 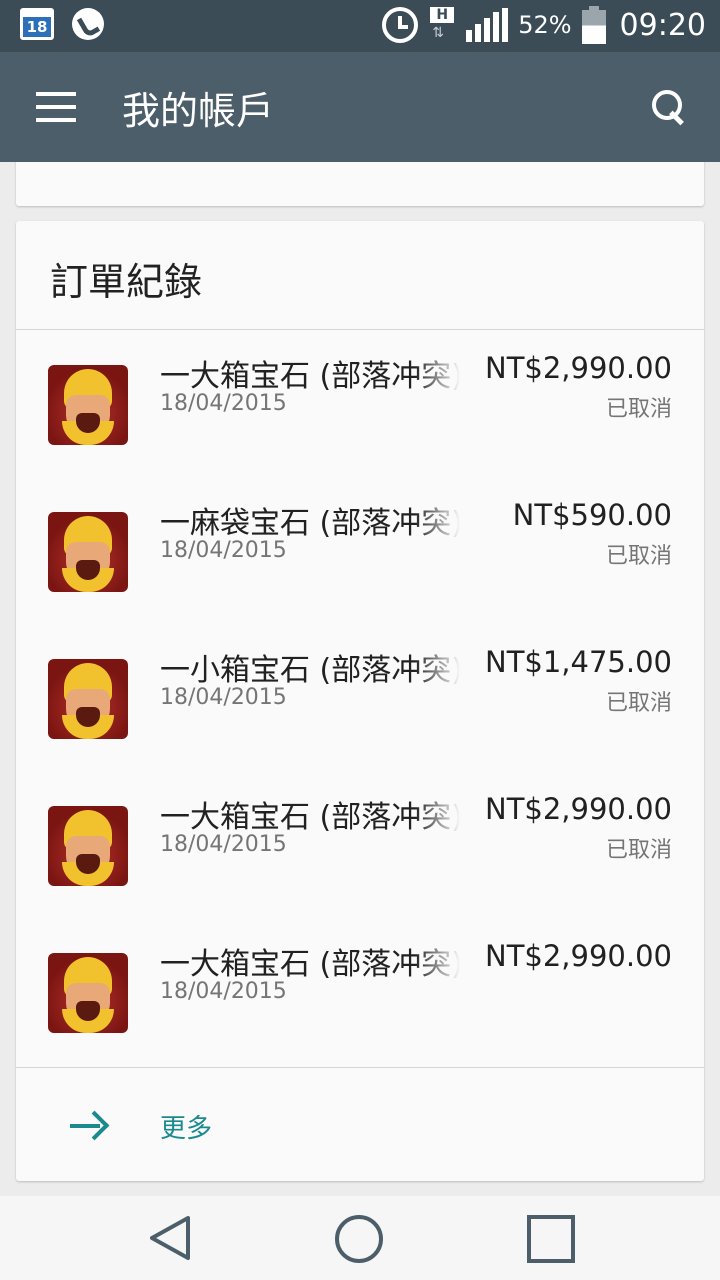 What do you see at coordinates (578, 662) in the screenshot?
I see `order-price: NT$1,475.00` at bounding box center [578, 662].